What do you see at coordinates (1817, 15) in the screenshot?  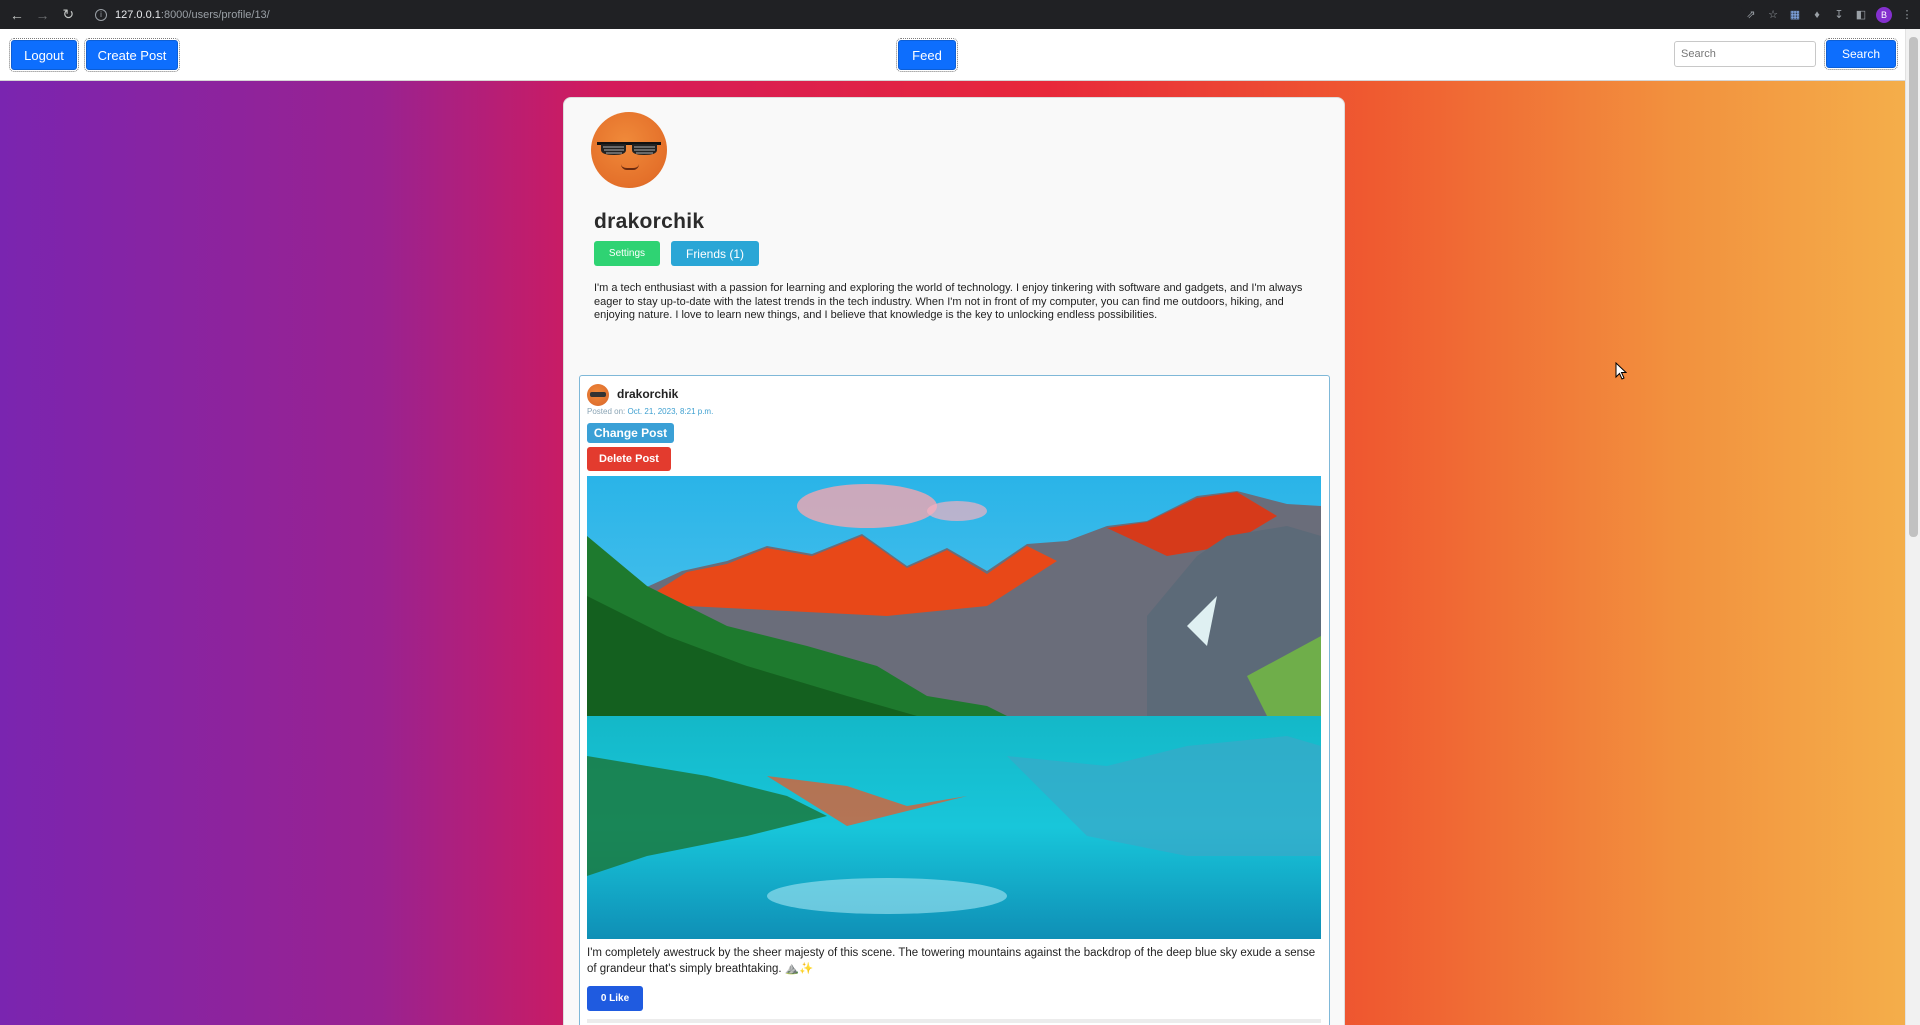 I see `extensions-icon: ♦` at bounding box center [1817, 15].